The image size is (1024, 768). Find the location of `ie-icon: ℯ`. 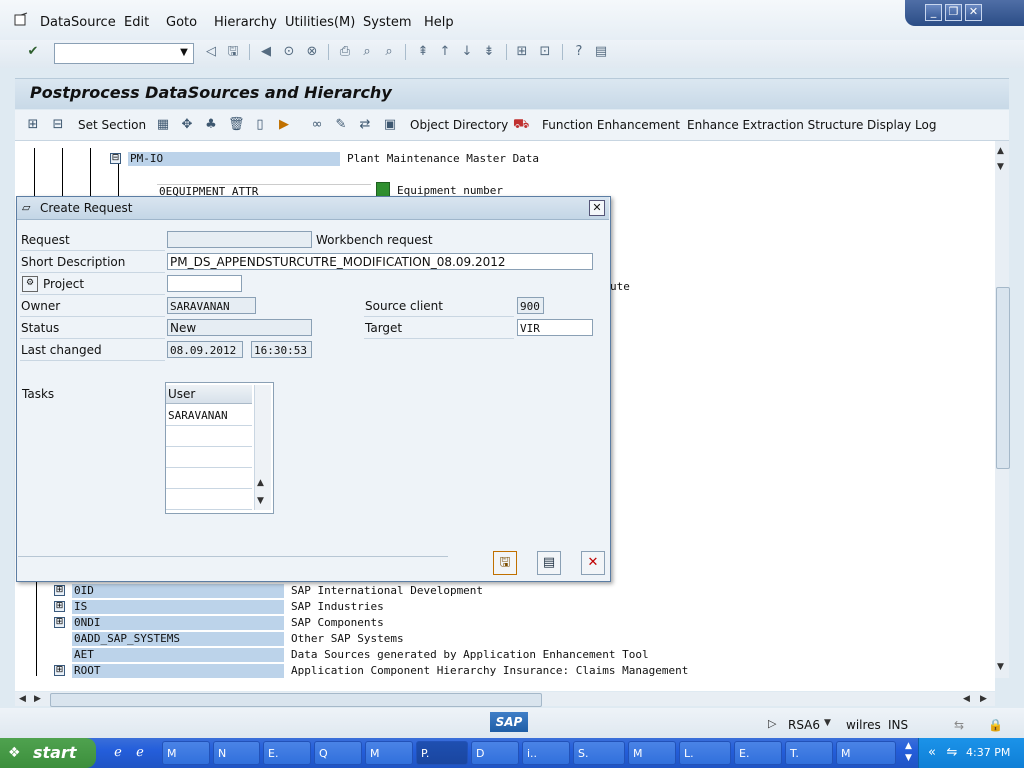

ie-icon: ℯ is located at coordinates (118, 753).